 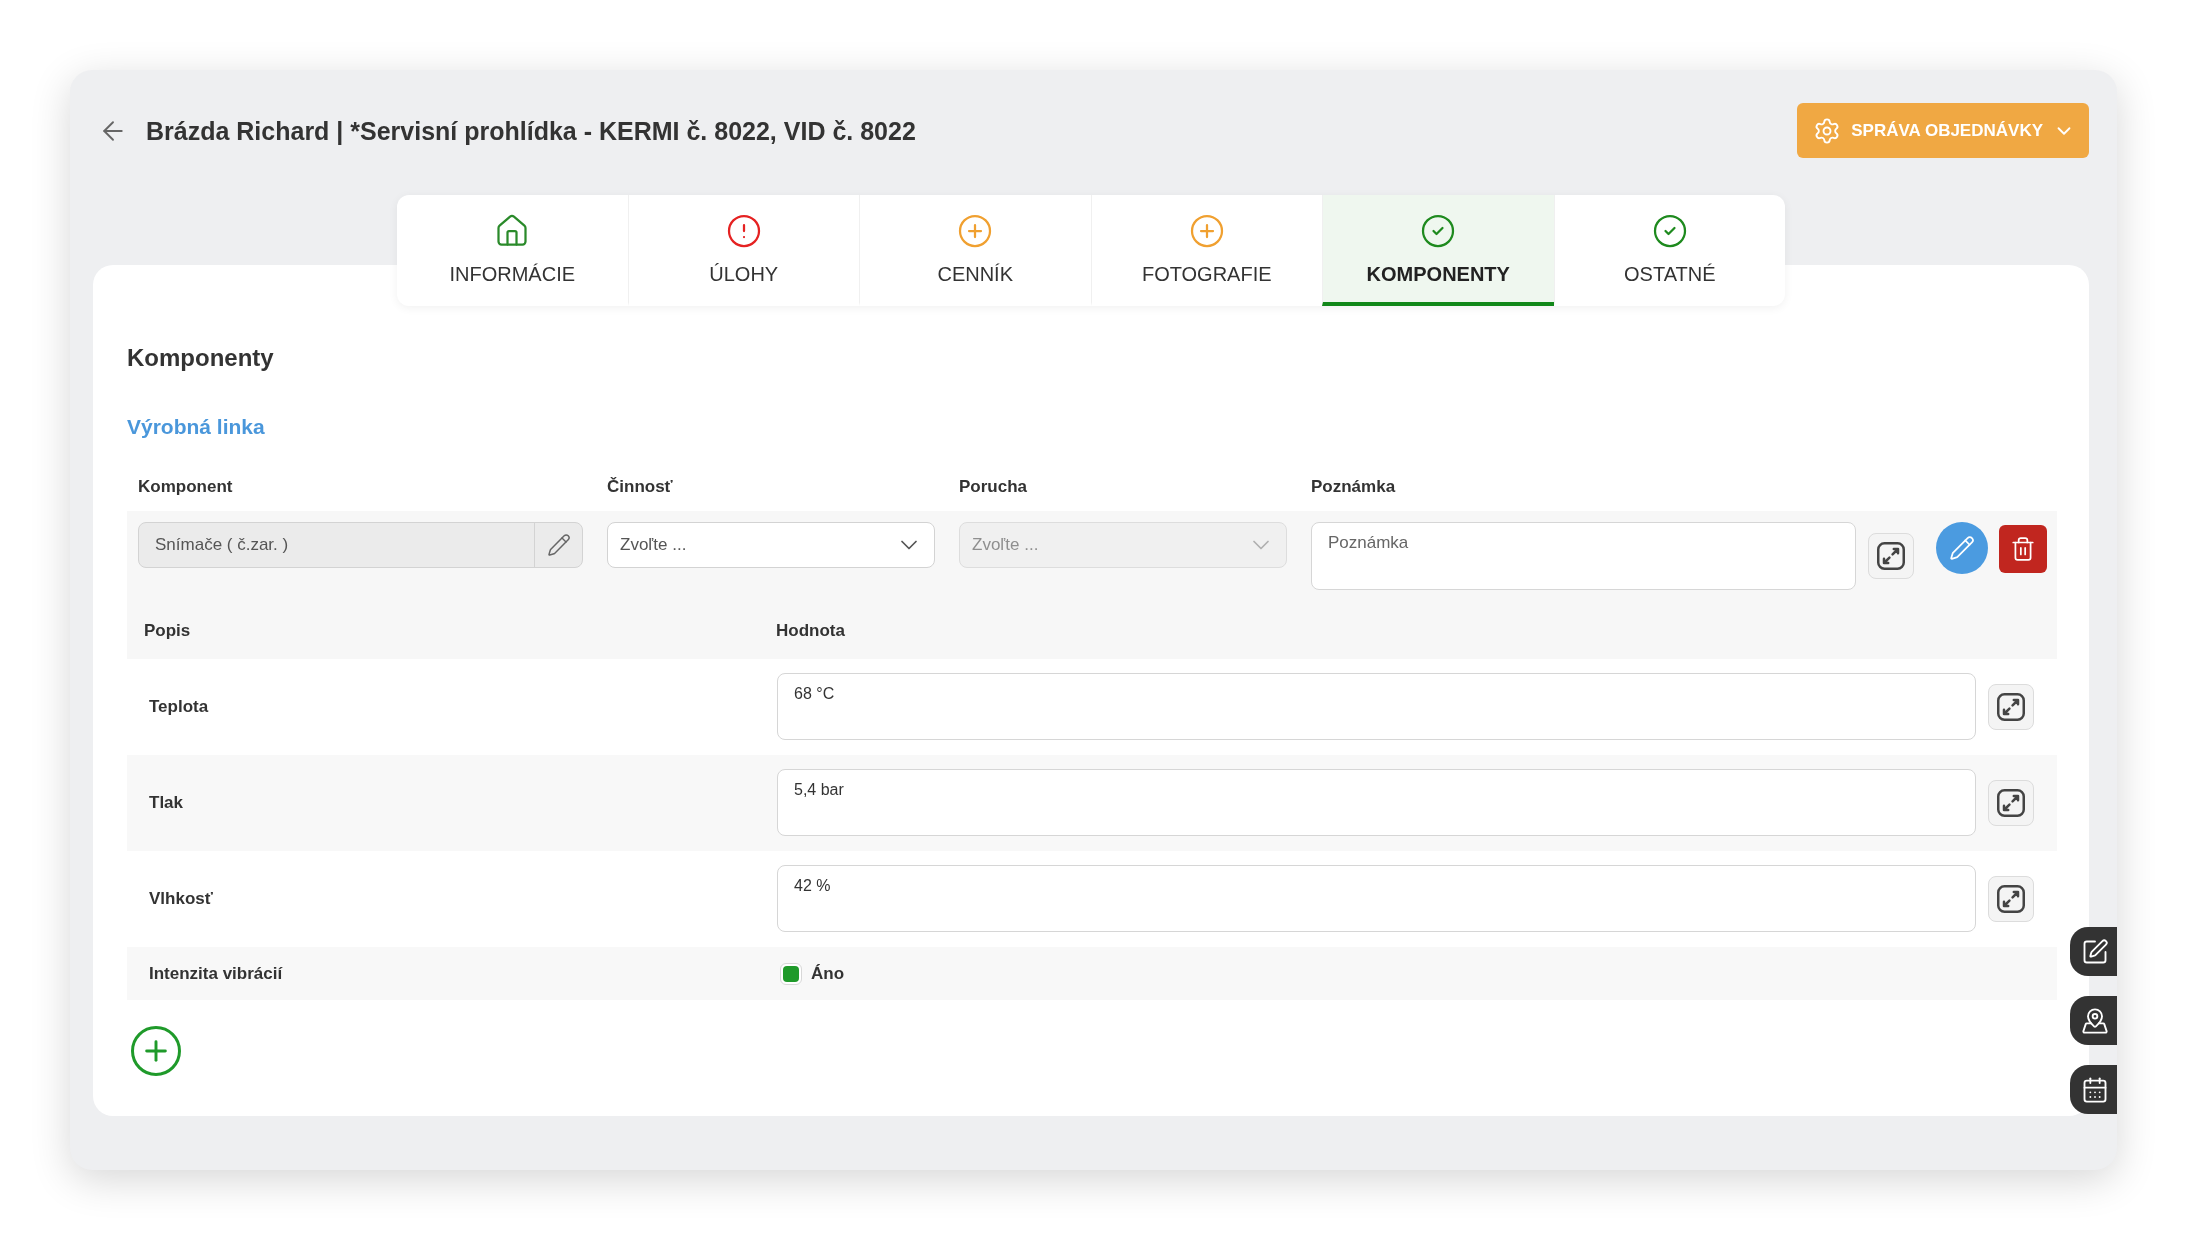 I want to click on edit-button, so click(x=1962, y=548).